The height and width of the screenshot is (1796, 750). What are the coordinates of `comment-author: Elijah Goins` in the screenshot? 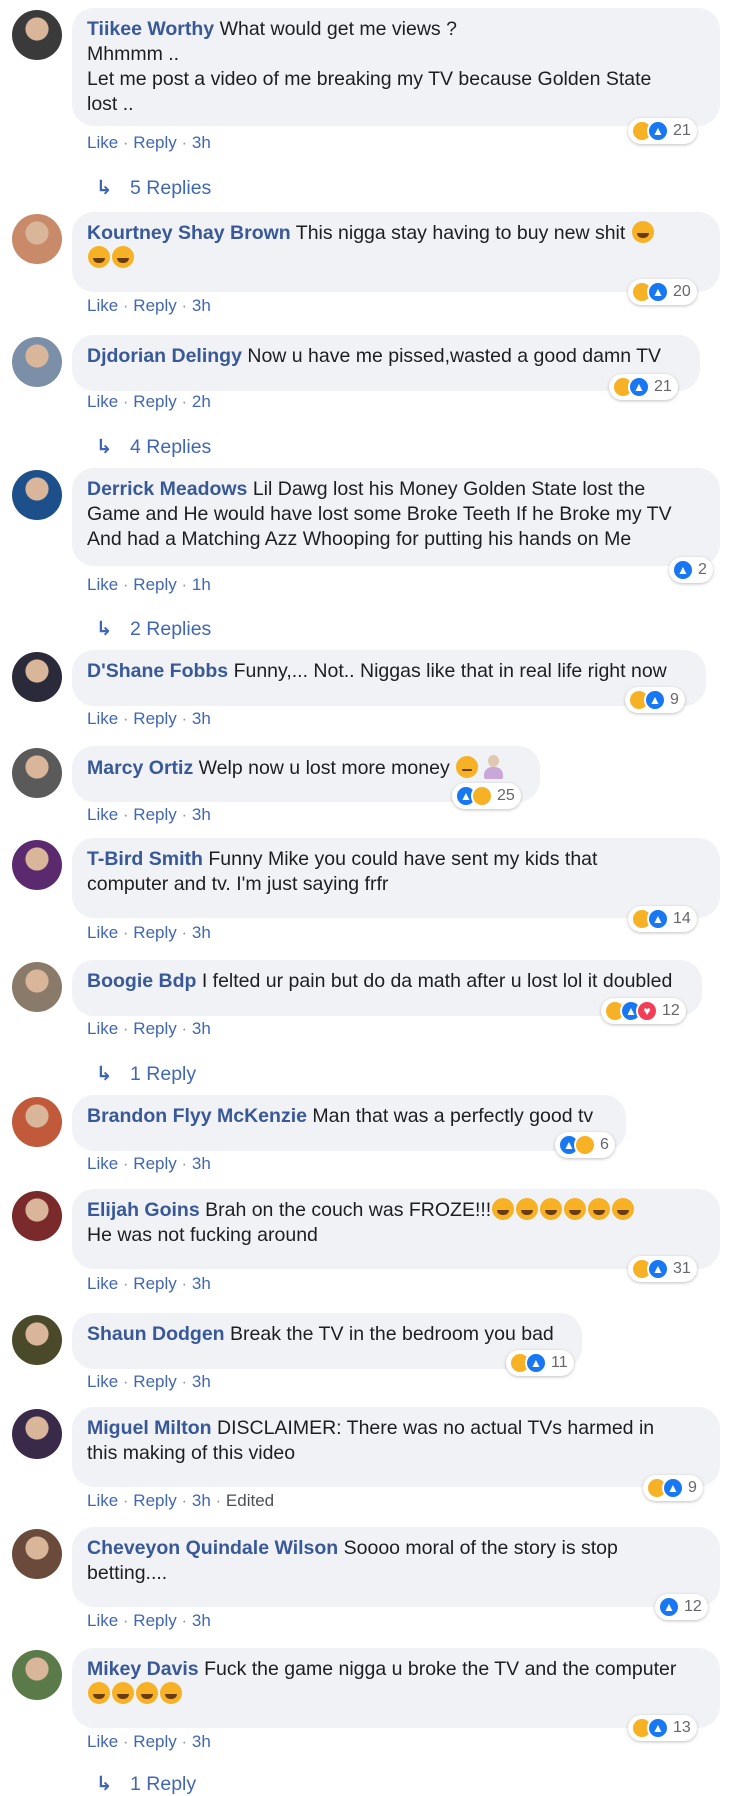 It's located at (143, 1210).